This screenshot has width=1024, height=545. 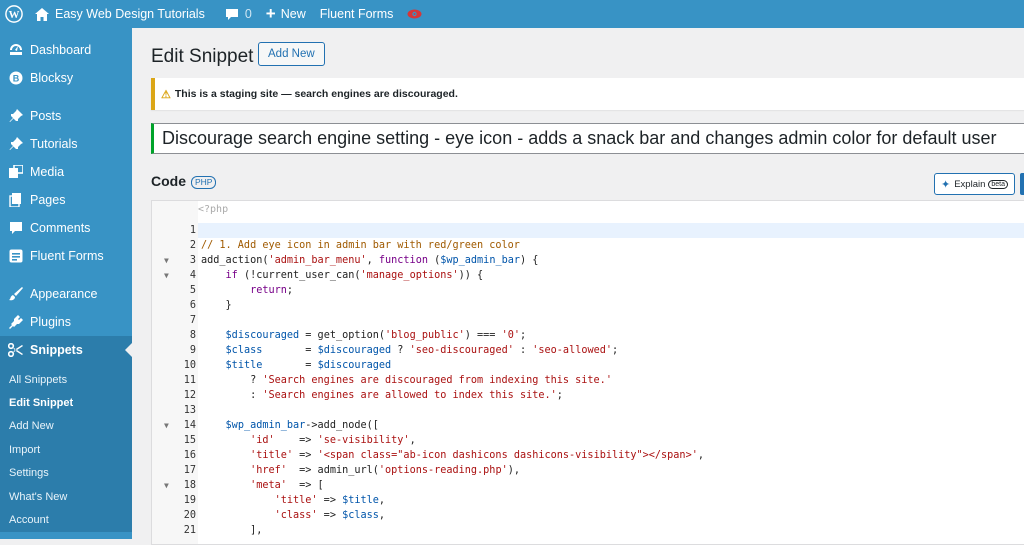 I want to click on sidebar-item-pages: Pages, so click(x=66, y=200).